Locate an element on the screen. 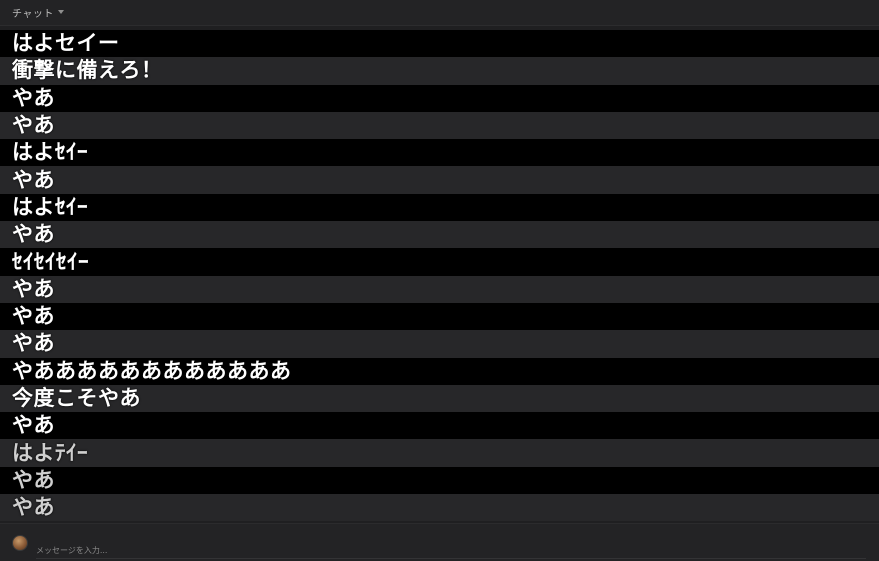 Image resolution: width=879 pixels, height=561 pixels. chat-header: チャット is located at coordinates (439, 13).